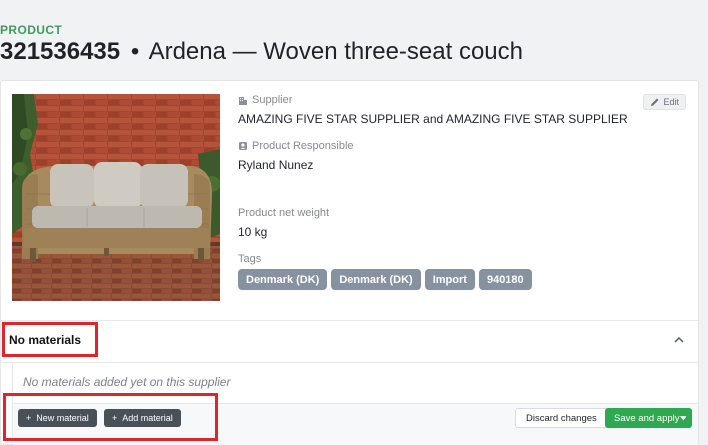  Describe the element at coordinates (355, 403) in the screenshot. I see `footer-divider` at that location.